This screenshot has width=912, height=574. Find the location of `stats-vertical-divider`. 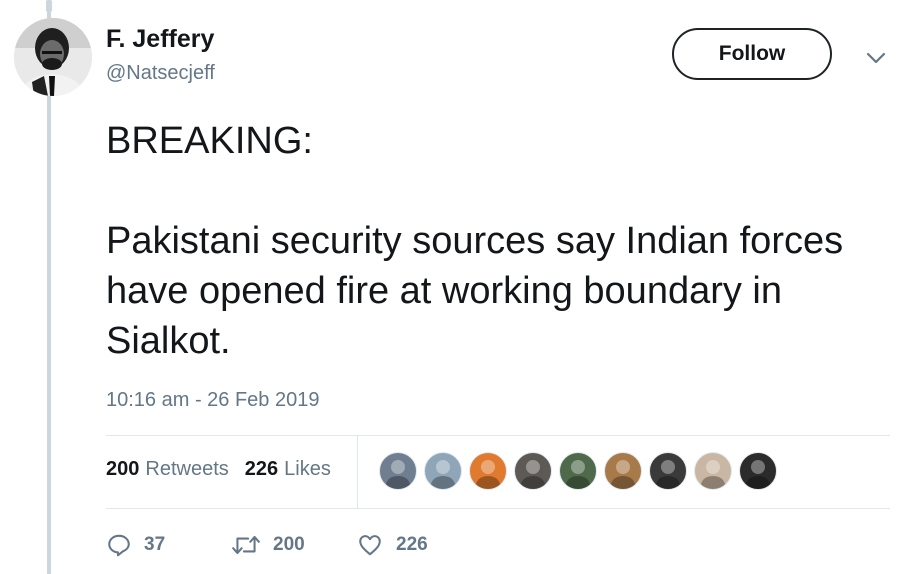

stats-vertical-divider is located at coordinates (357, 472).